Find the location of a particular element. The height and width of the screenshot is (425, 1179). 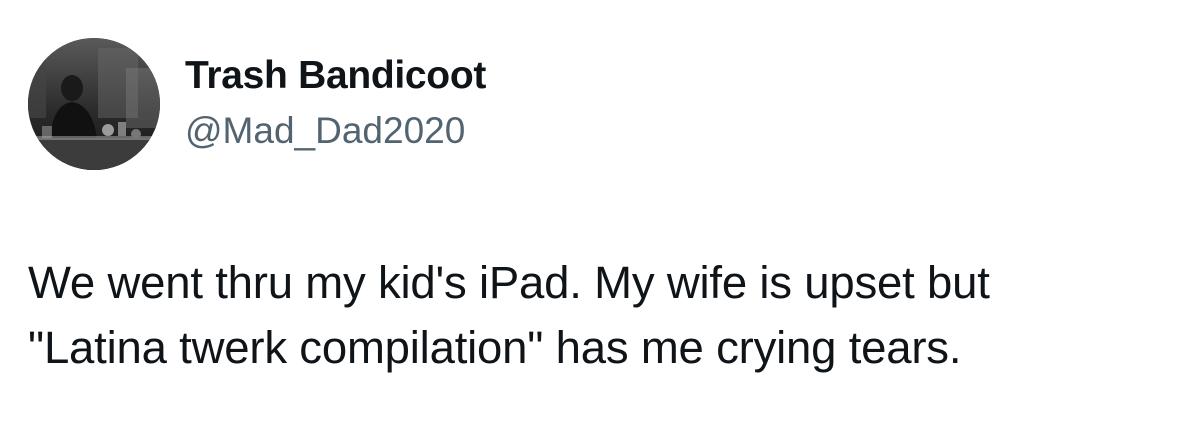

user-handle: @Mad_Dad2020 is located at coordinates (325, 131).